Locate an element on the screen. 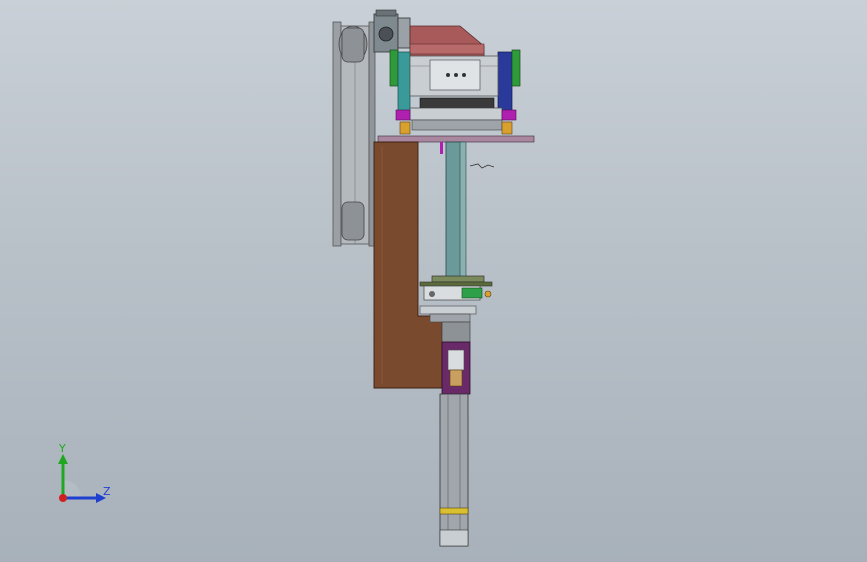 The image size is (867, 562). right-blue-plate is located at coordinates (509, 81).